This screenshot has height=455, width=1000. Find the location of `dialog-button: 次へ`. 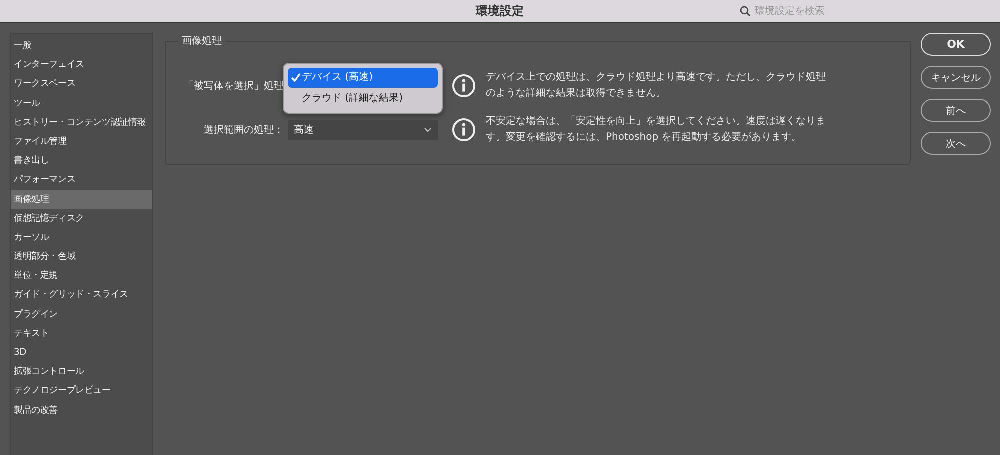

dialog-button: 次へ is located at coordinates (956, 143).